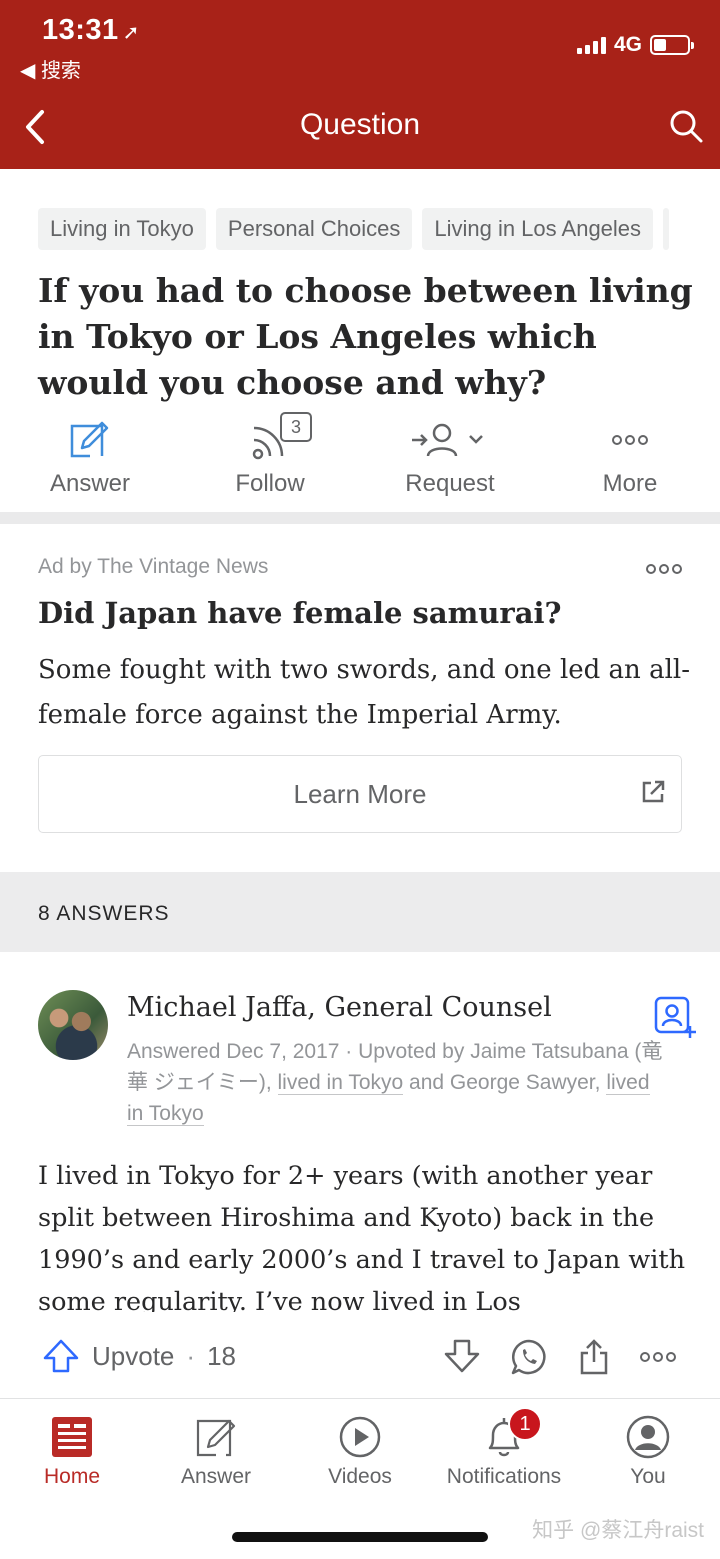 This screenshot has height=1559, width=720. I want to click on back-to-app: ◀ 搜索, so click(50, 68).